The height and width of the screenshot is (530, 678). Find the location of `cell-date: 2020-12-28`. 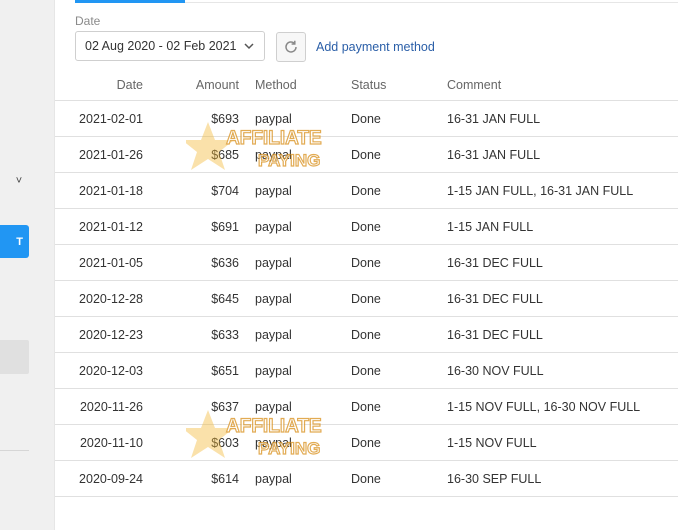

cell-date: 2020-12-28 is located at coordinates (111, 298).